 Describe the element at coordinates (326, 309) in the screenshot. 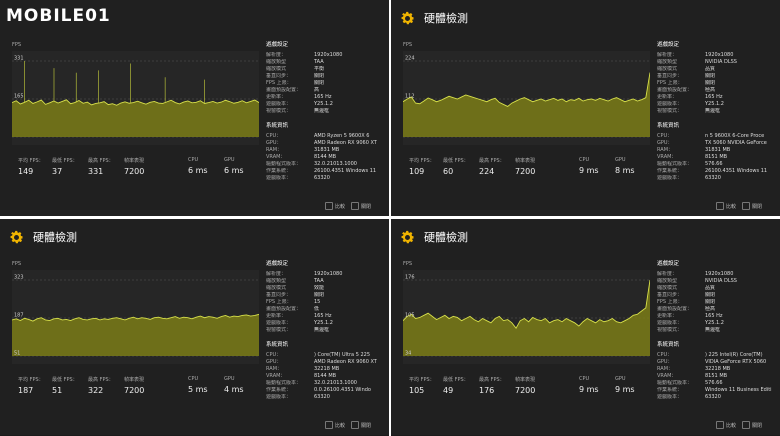

I see `info-row: 畫面預設配置： 低` at that location.